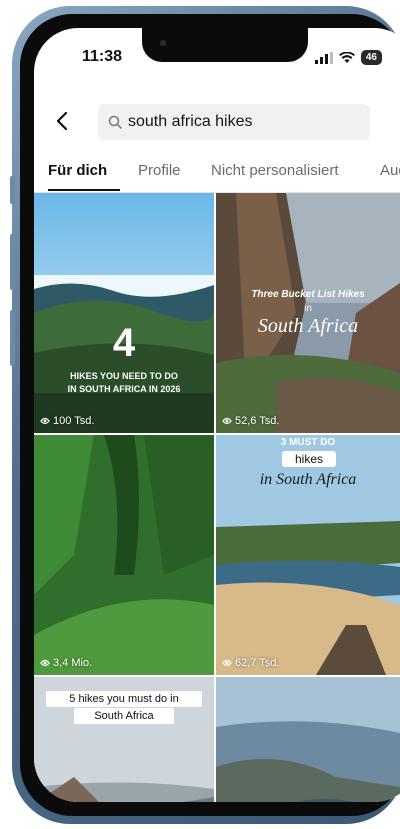 The image size is (400, 829). Describe the element at coordinates (308, 442) in the screenshot. I see `tile-caption: 3 MUST DO` at that location.